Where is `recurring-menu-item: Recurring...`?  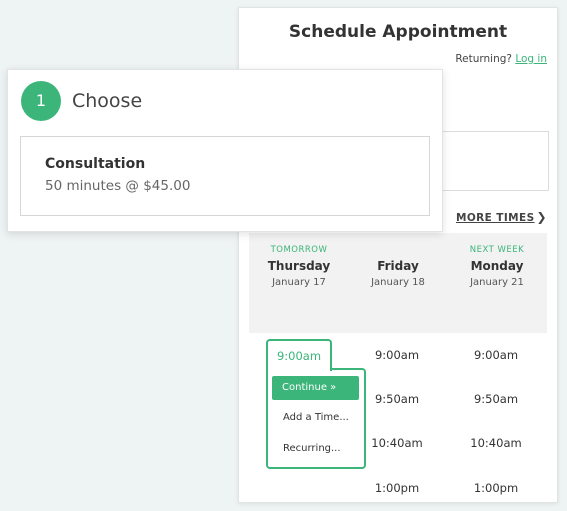
recurring-menu-item: Recurring... is located at coordinates (312, 448).